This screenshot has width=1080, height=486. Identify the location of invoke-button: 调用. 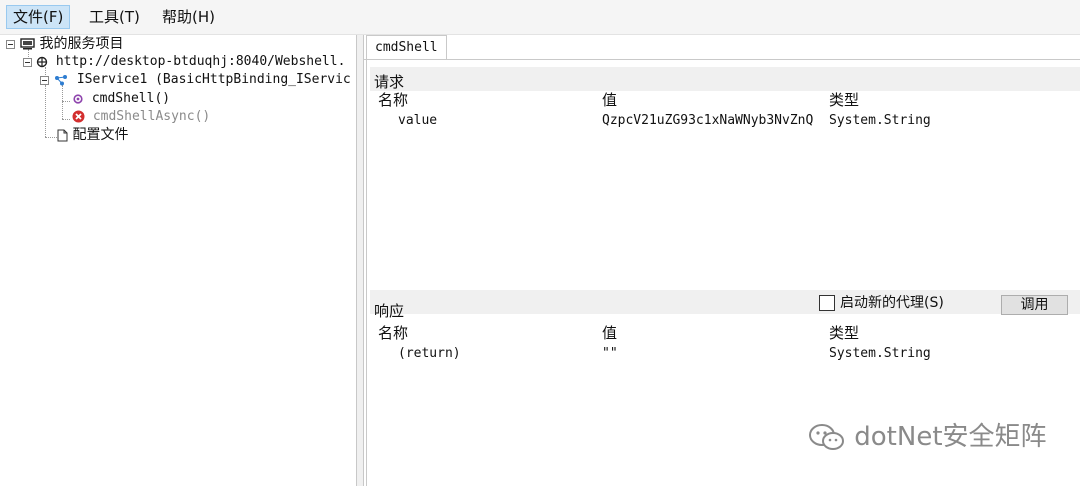
(1034, 305).